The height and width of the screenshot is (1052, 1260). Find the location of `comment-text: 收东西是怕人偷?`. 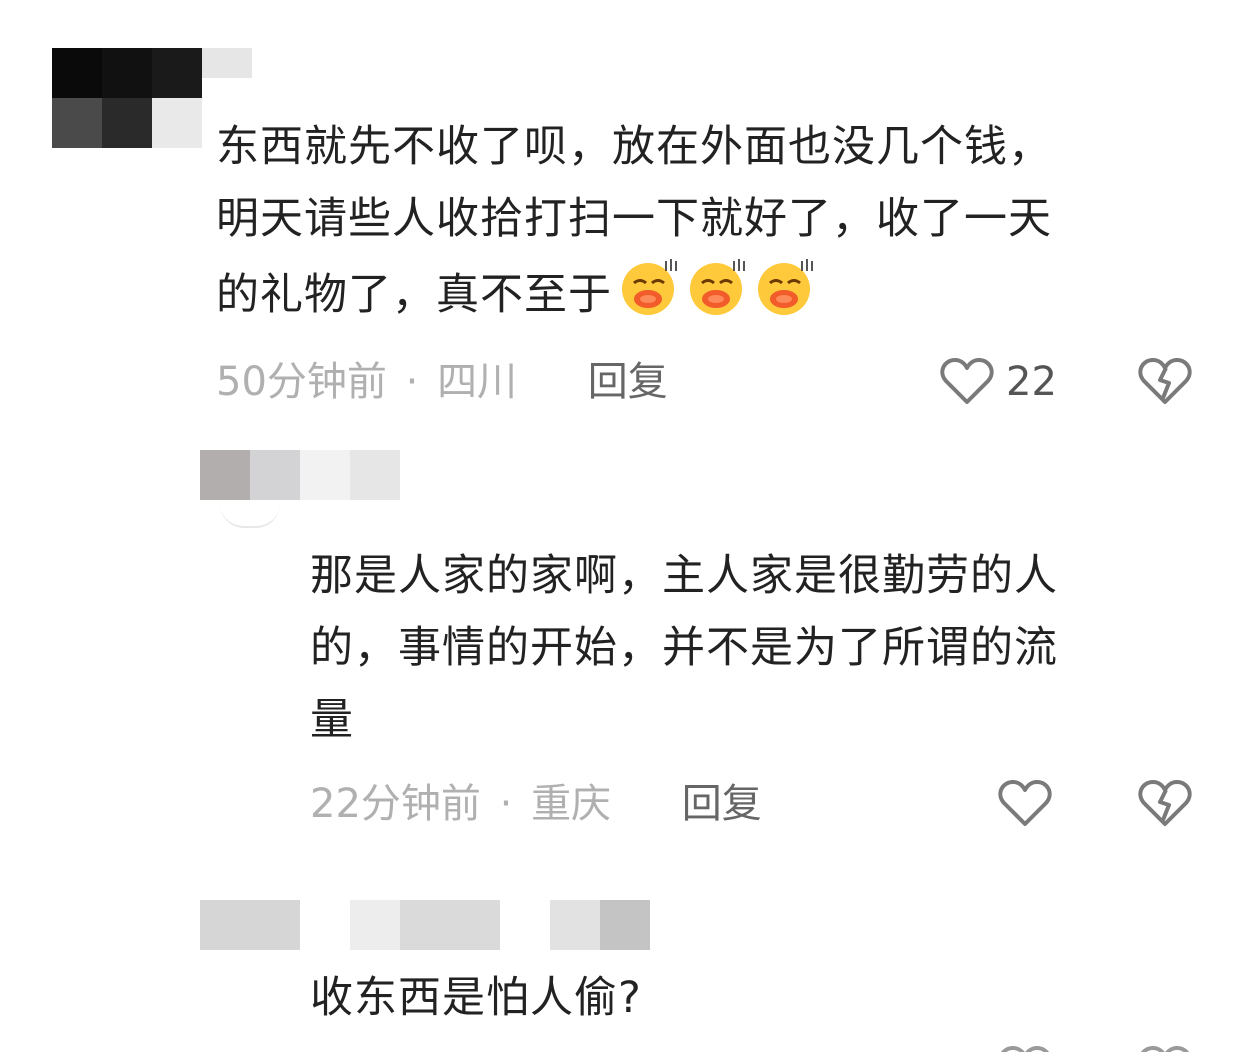

comment-text: 收东西是怕人偷? is located at coordinates (476, 998).